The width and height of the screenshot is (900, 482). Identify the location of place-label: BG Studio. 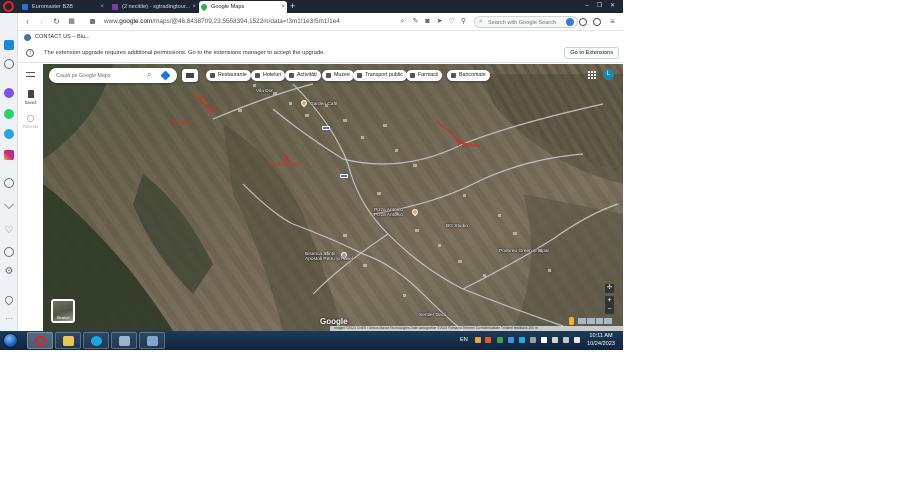
(457, 226).